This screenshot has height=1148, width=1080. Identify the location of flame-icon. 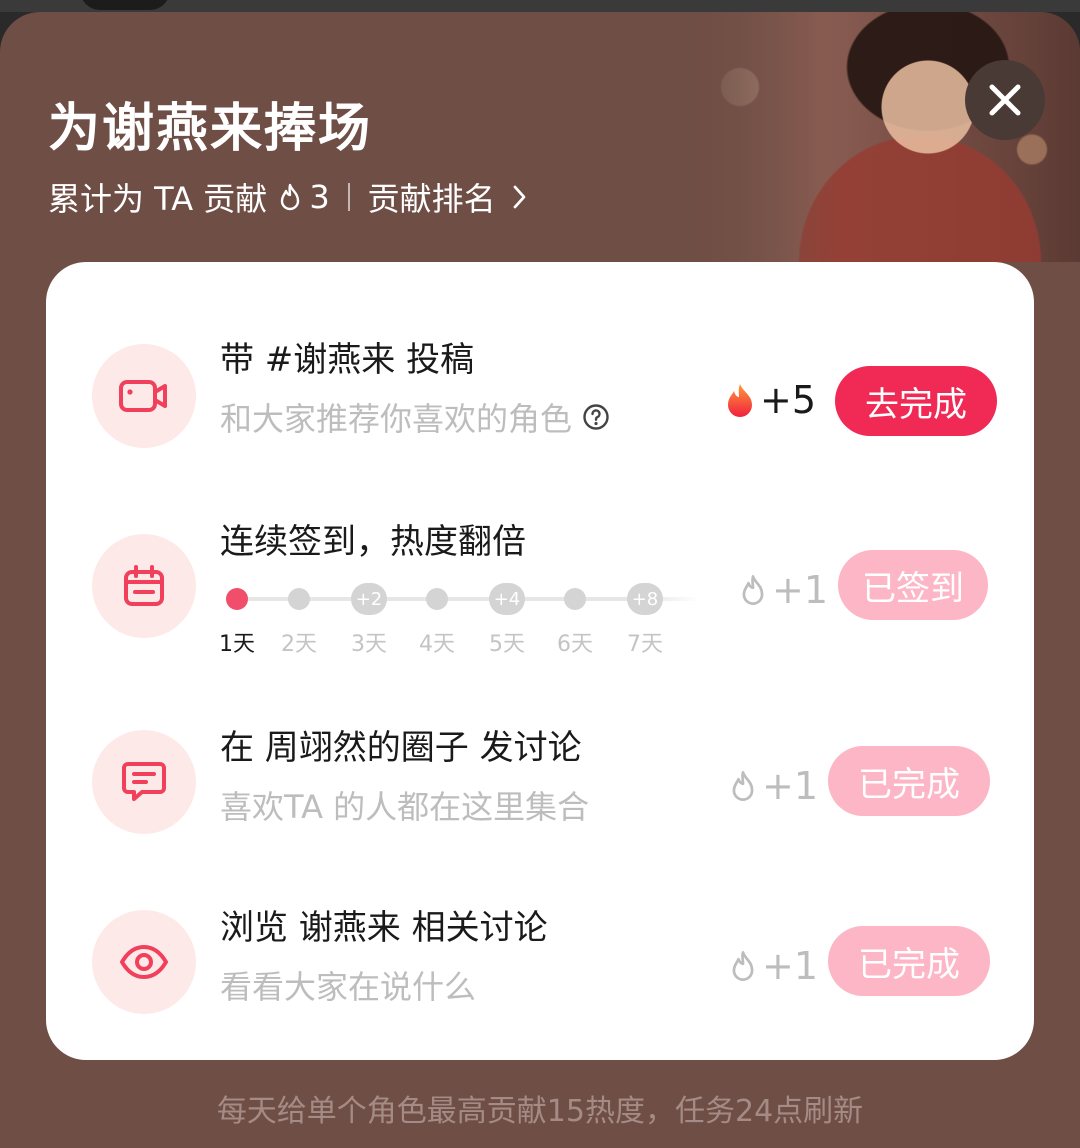
(740, 400).